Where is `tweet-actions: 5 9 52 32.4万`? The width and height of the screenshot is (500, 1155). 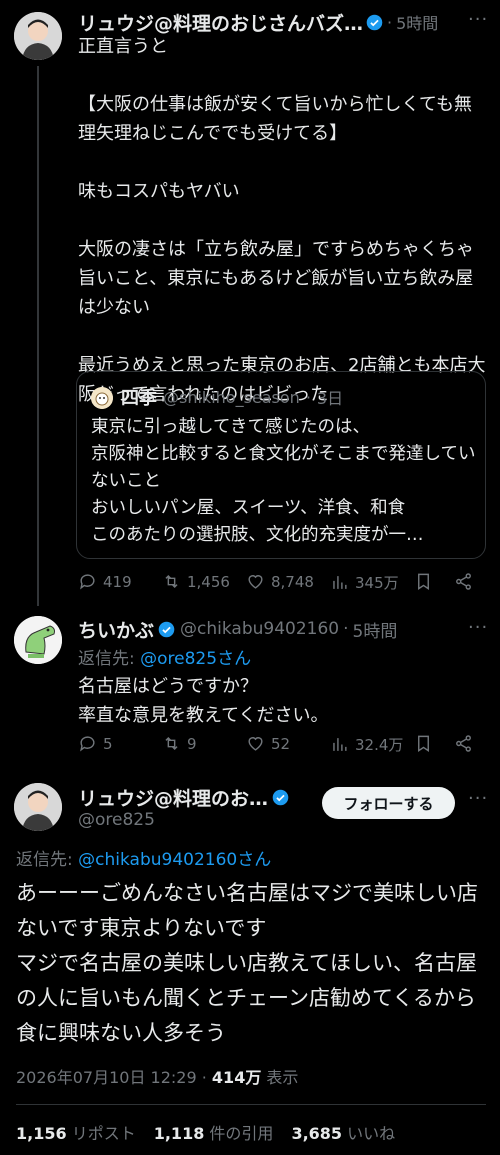 tweet-actions: 5 9 52 32.4万 is located at coordinates (283, 745).